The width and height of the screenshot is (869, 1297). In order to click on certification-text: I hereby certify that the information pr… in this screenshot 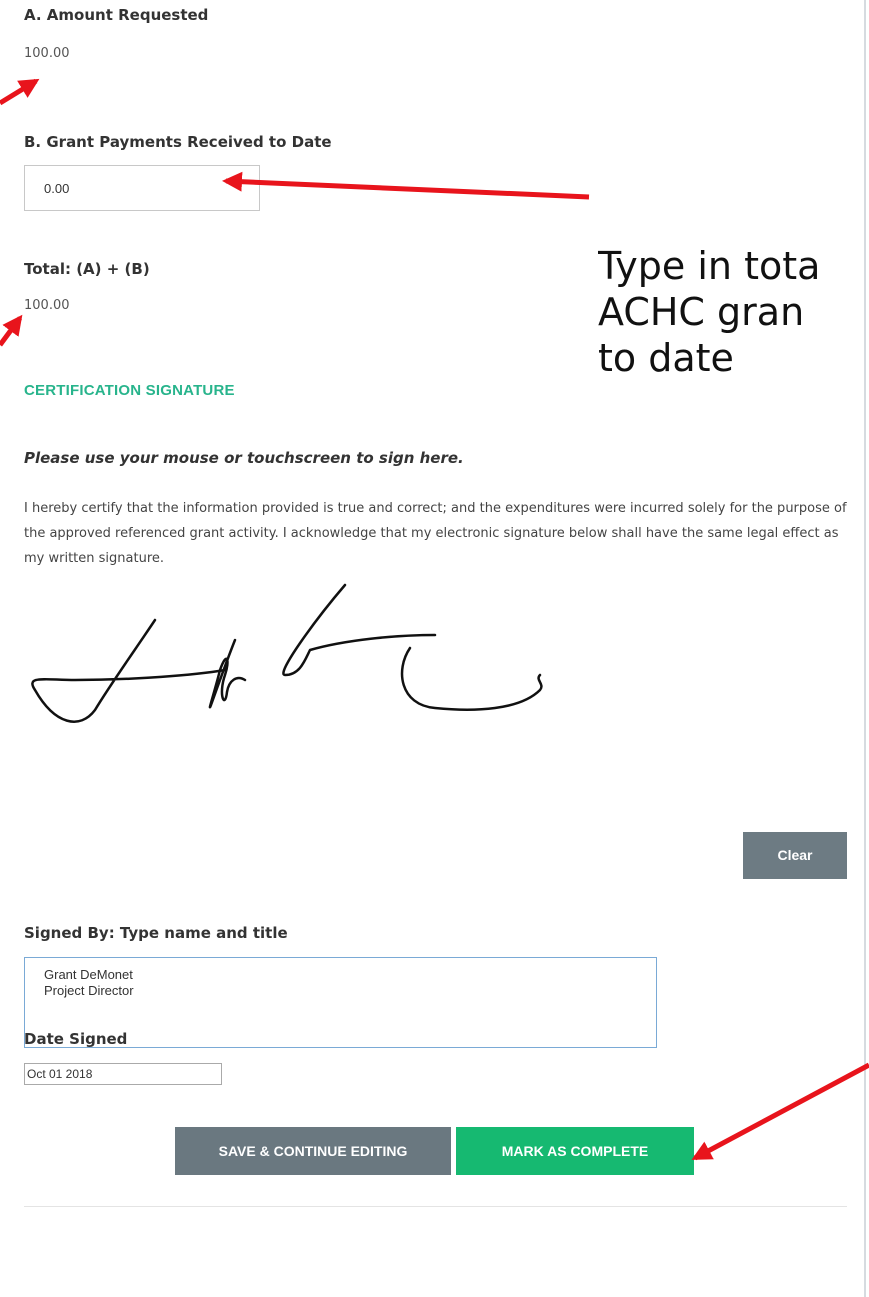, I will do `click(435, 533)`.